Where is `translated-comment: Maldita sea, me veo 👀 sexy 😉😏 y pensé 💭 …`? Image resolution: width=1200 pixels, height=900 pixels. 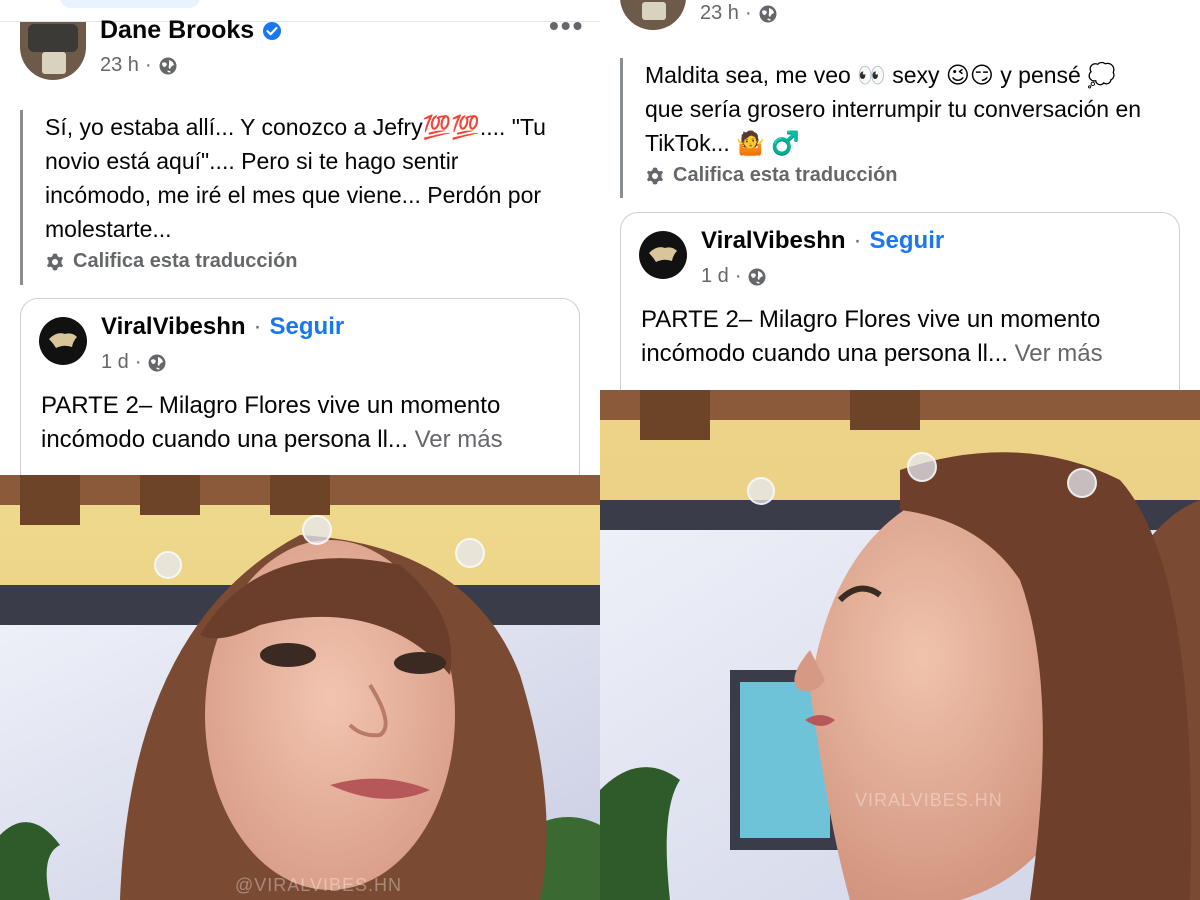
translated-comment: Maldita sea, me veo 👀 sexy 😉😏 y pensé 💭 … is located at coordinates (890, 128).